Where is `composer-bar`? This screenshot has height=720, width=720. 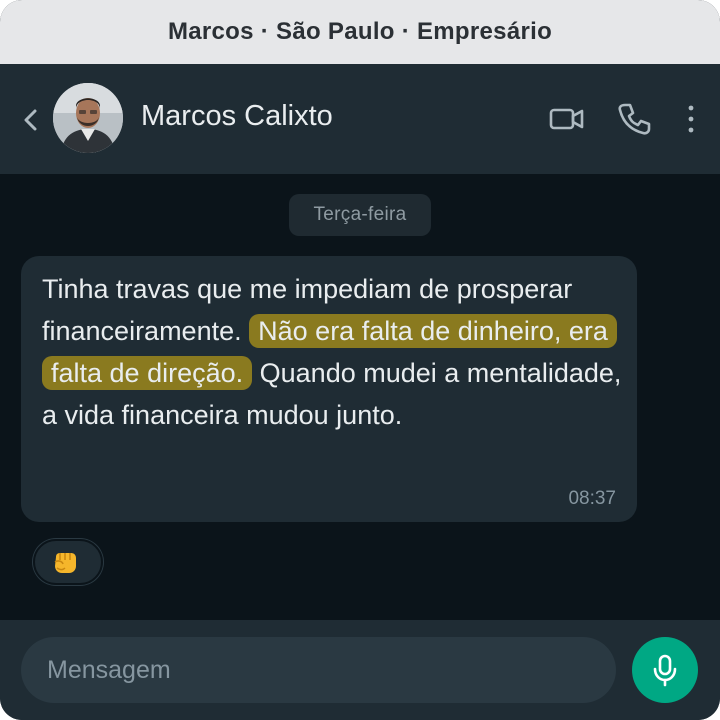
composer-bar is located at coordinates (360, 670).